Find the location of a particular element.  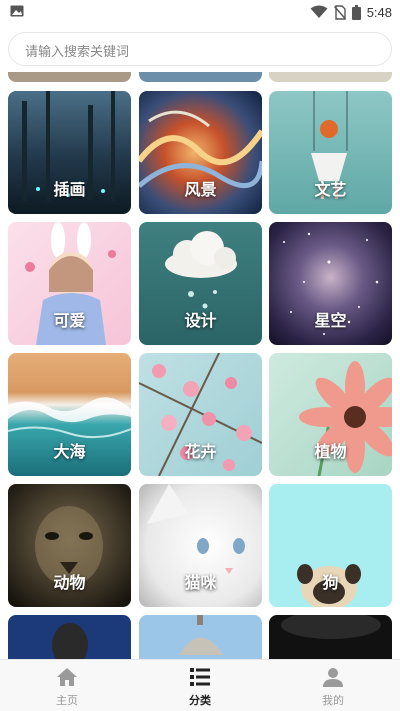

status-icons: 5:48 is located at coordinates (351, 12).